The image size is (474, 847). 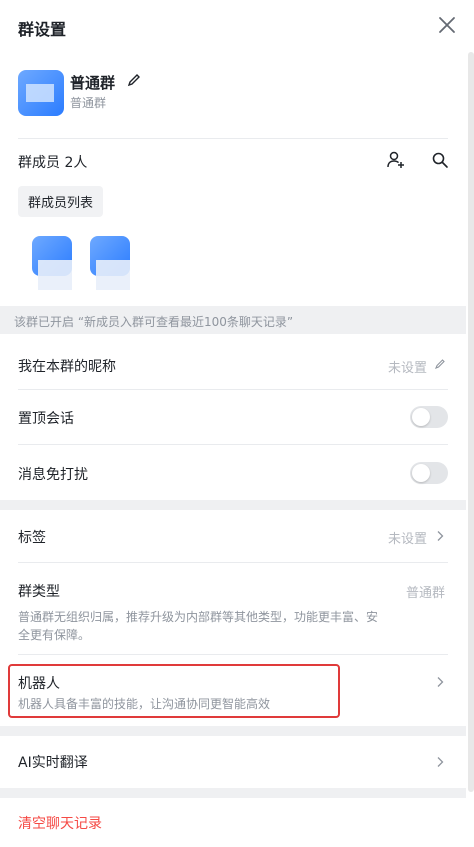 I want to click on mute-toggle, so click(x=429, y=473).